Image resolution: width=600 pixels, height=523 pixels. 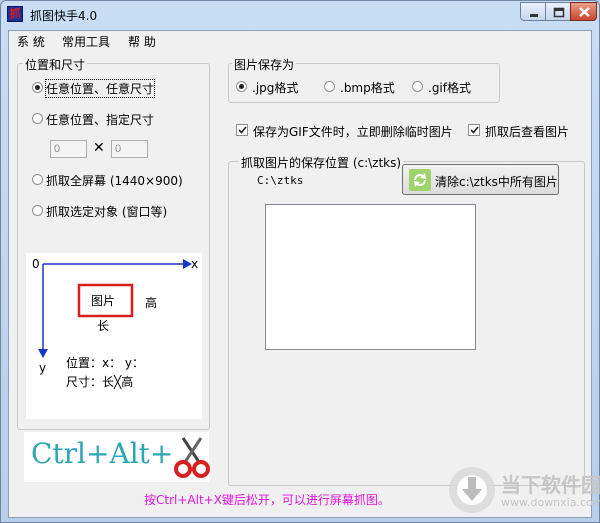 What do you see at coordinates (417, 86) in the screenshot?
I see `radio-gif` at bounding box center [417, 86].